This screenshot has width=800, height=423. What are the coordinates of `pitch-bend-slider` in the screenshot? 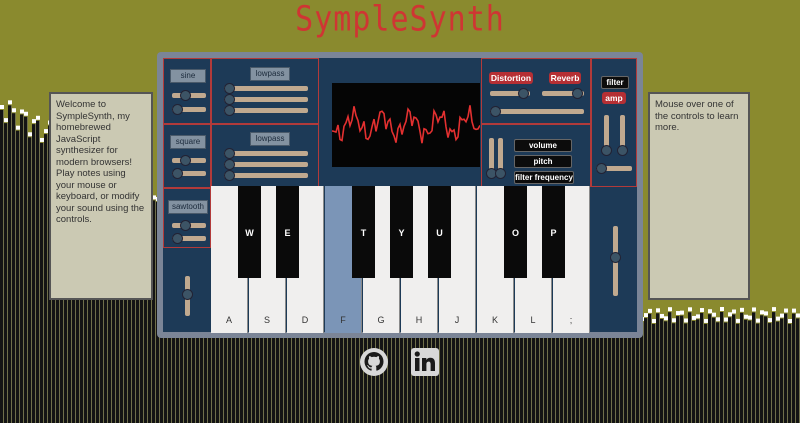 It's located at (615, 261).